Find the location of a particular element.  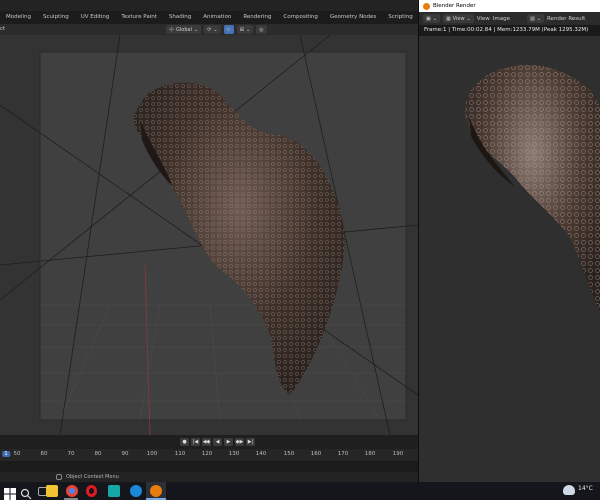

current-frame-indicator: 1 is located at coordinates (6, 454).